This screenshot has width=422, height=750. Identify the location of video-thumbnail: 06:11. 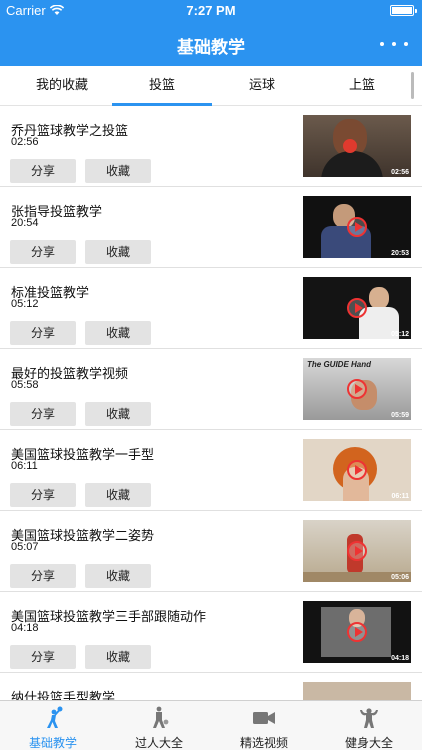
(357, 470).